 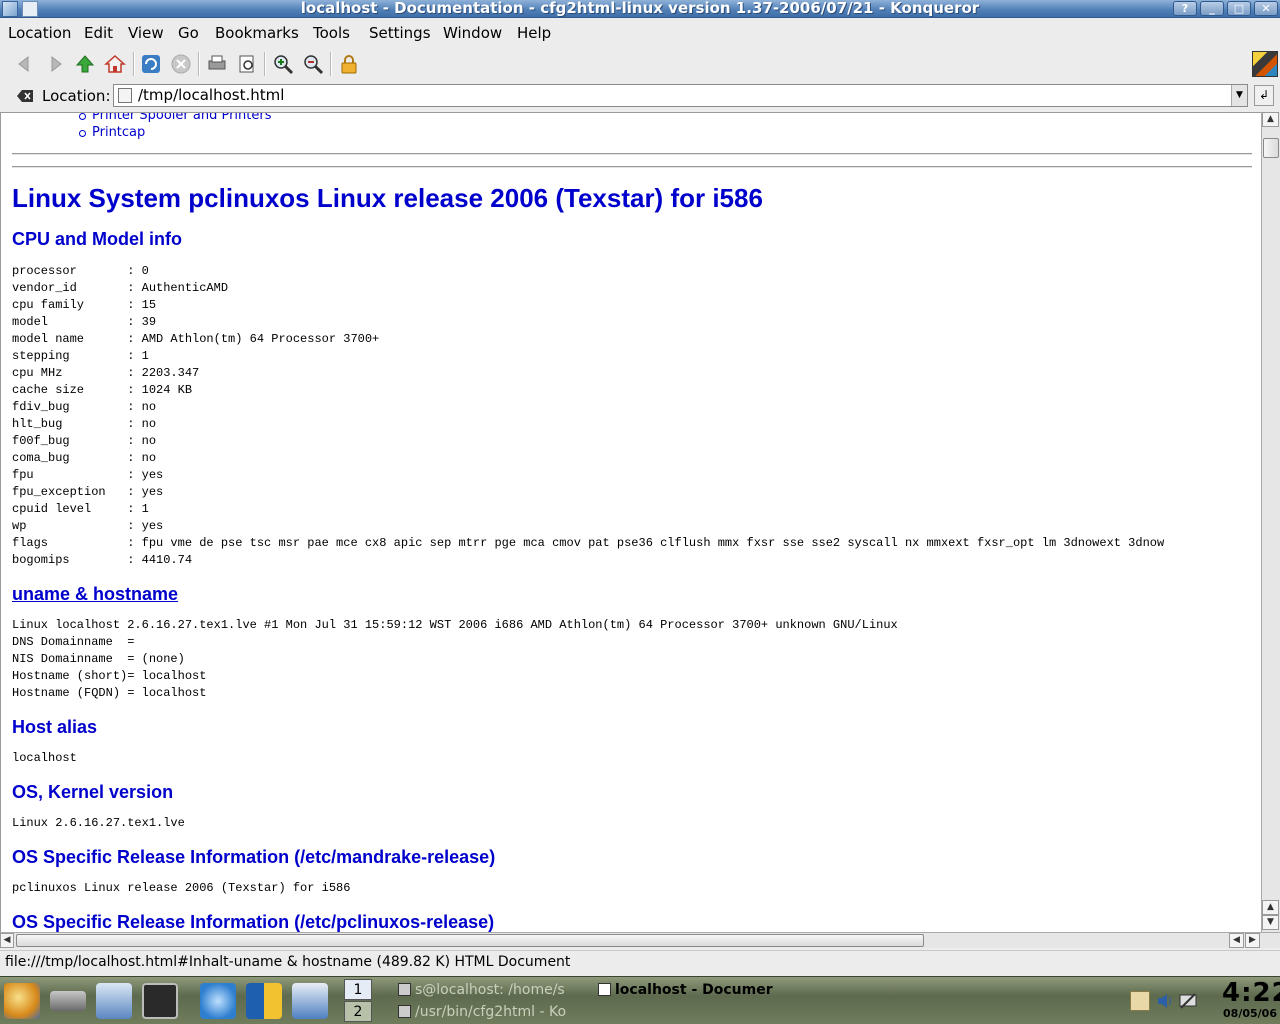 What do you see at coordinates (68, 1001) in the screenshot?
I see `desktop-icon` at bounding box center [68, 1001].